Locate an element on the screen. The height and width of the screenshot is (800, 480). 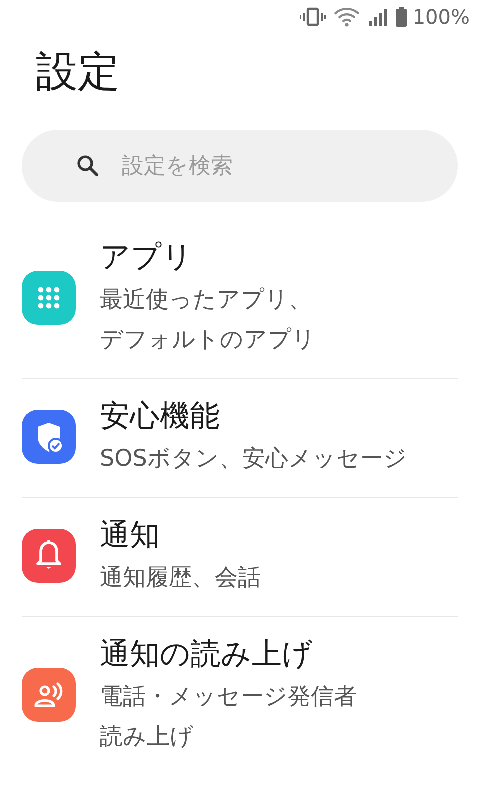
search-field: 設定を検索 is located at coordinates (240, 166).